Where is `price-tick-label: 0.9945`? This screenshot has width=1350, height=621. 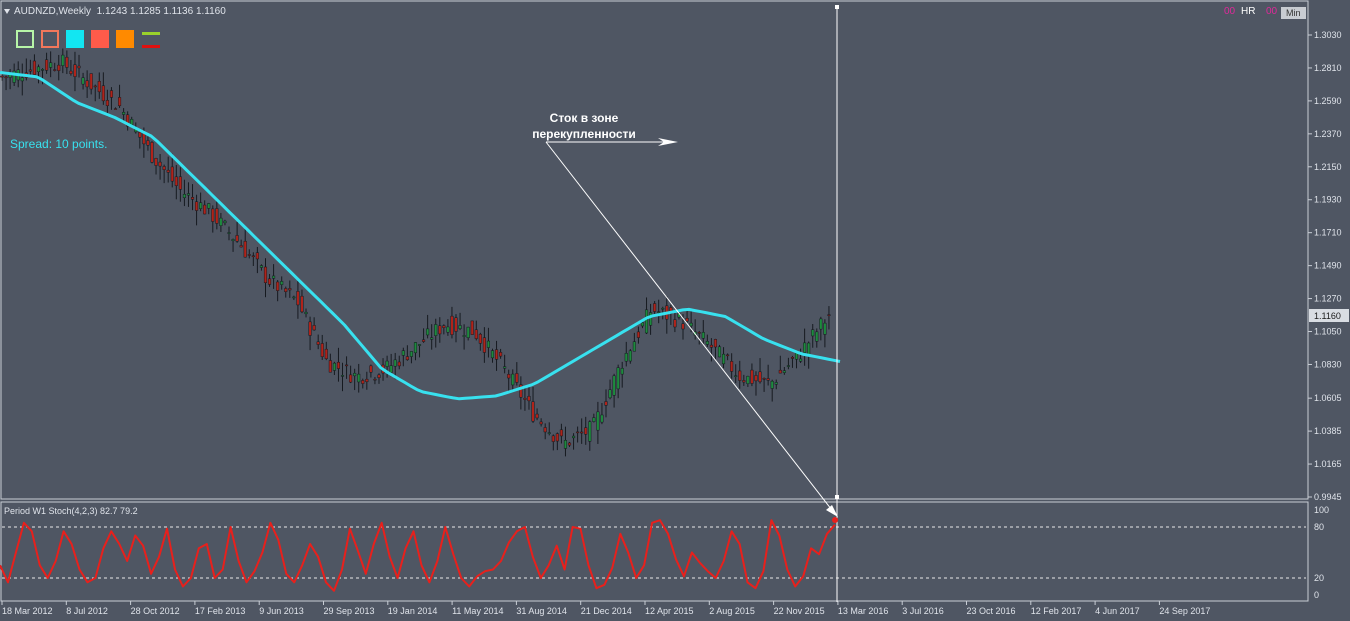
price-tick-label: 0.9945 is located at coordinates (1328, 497).